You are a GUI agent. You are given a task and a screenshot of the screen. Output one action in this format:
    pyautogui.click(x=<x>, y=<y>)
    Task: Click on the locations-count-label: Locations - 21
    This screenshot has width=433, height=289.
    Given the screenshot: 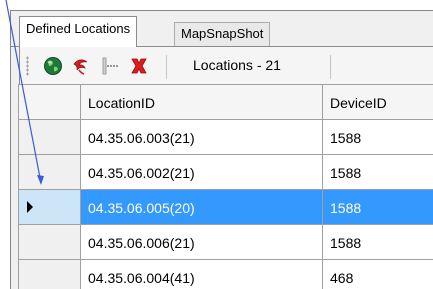 What is the action you would take?
    pyautogui.click(x=237, y=65)
    